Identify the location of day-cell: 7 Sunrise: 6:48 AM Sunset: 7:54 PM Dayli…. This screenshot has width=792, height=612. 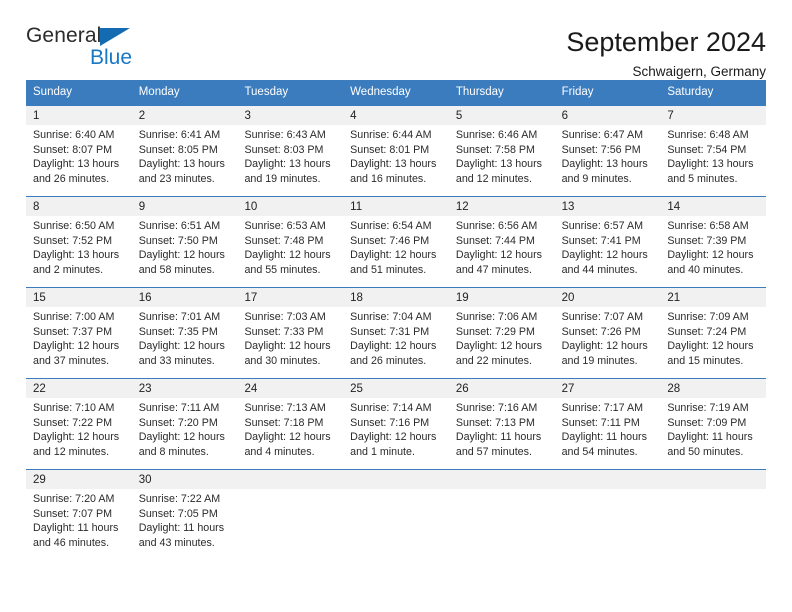
(713, 151).